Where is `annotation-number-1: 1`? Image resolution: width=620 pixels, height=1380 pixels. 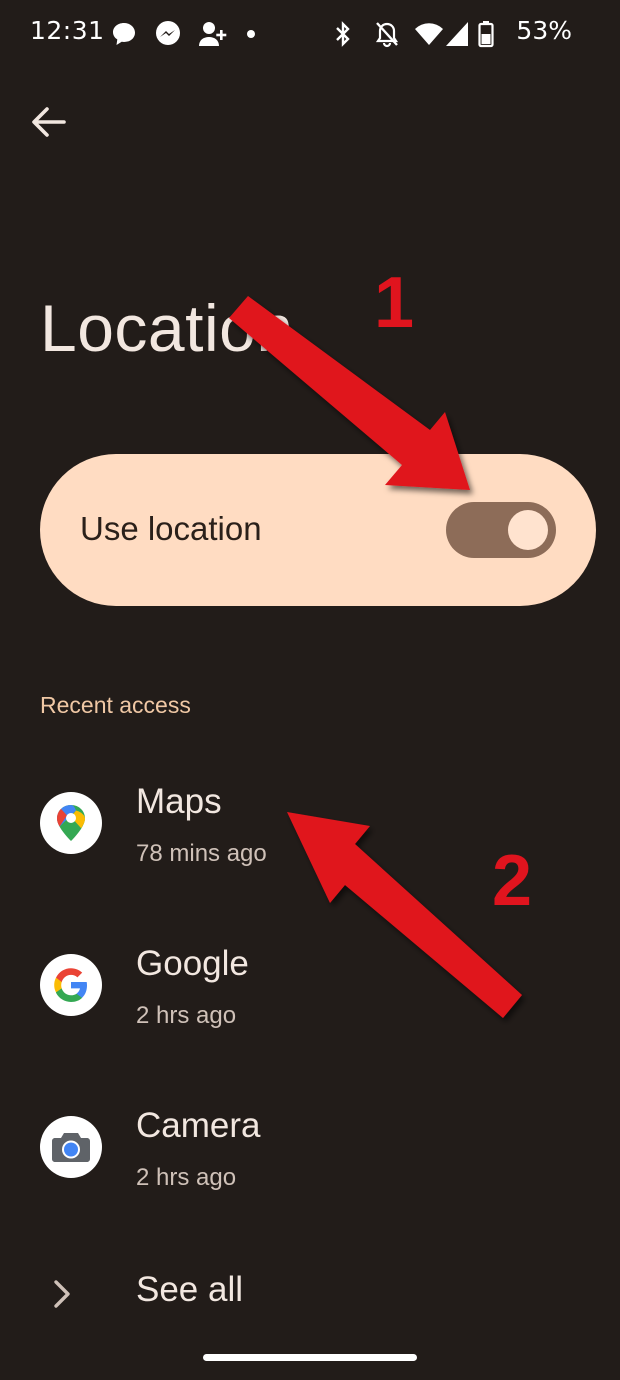 annotation-number-1: 1 is located at coordinates (394, 303).